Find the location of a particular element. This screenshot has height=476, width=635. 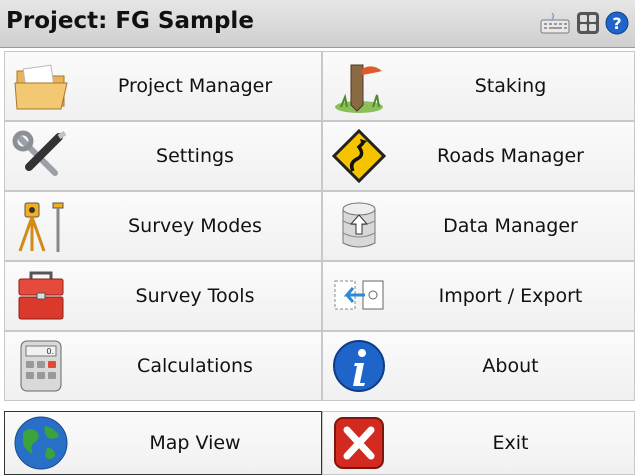

import-export-icon is located at coordinates (359, 295).